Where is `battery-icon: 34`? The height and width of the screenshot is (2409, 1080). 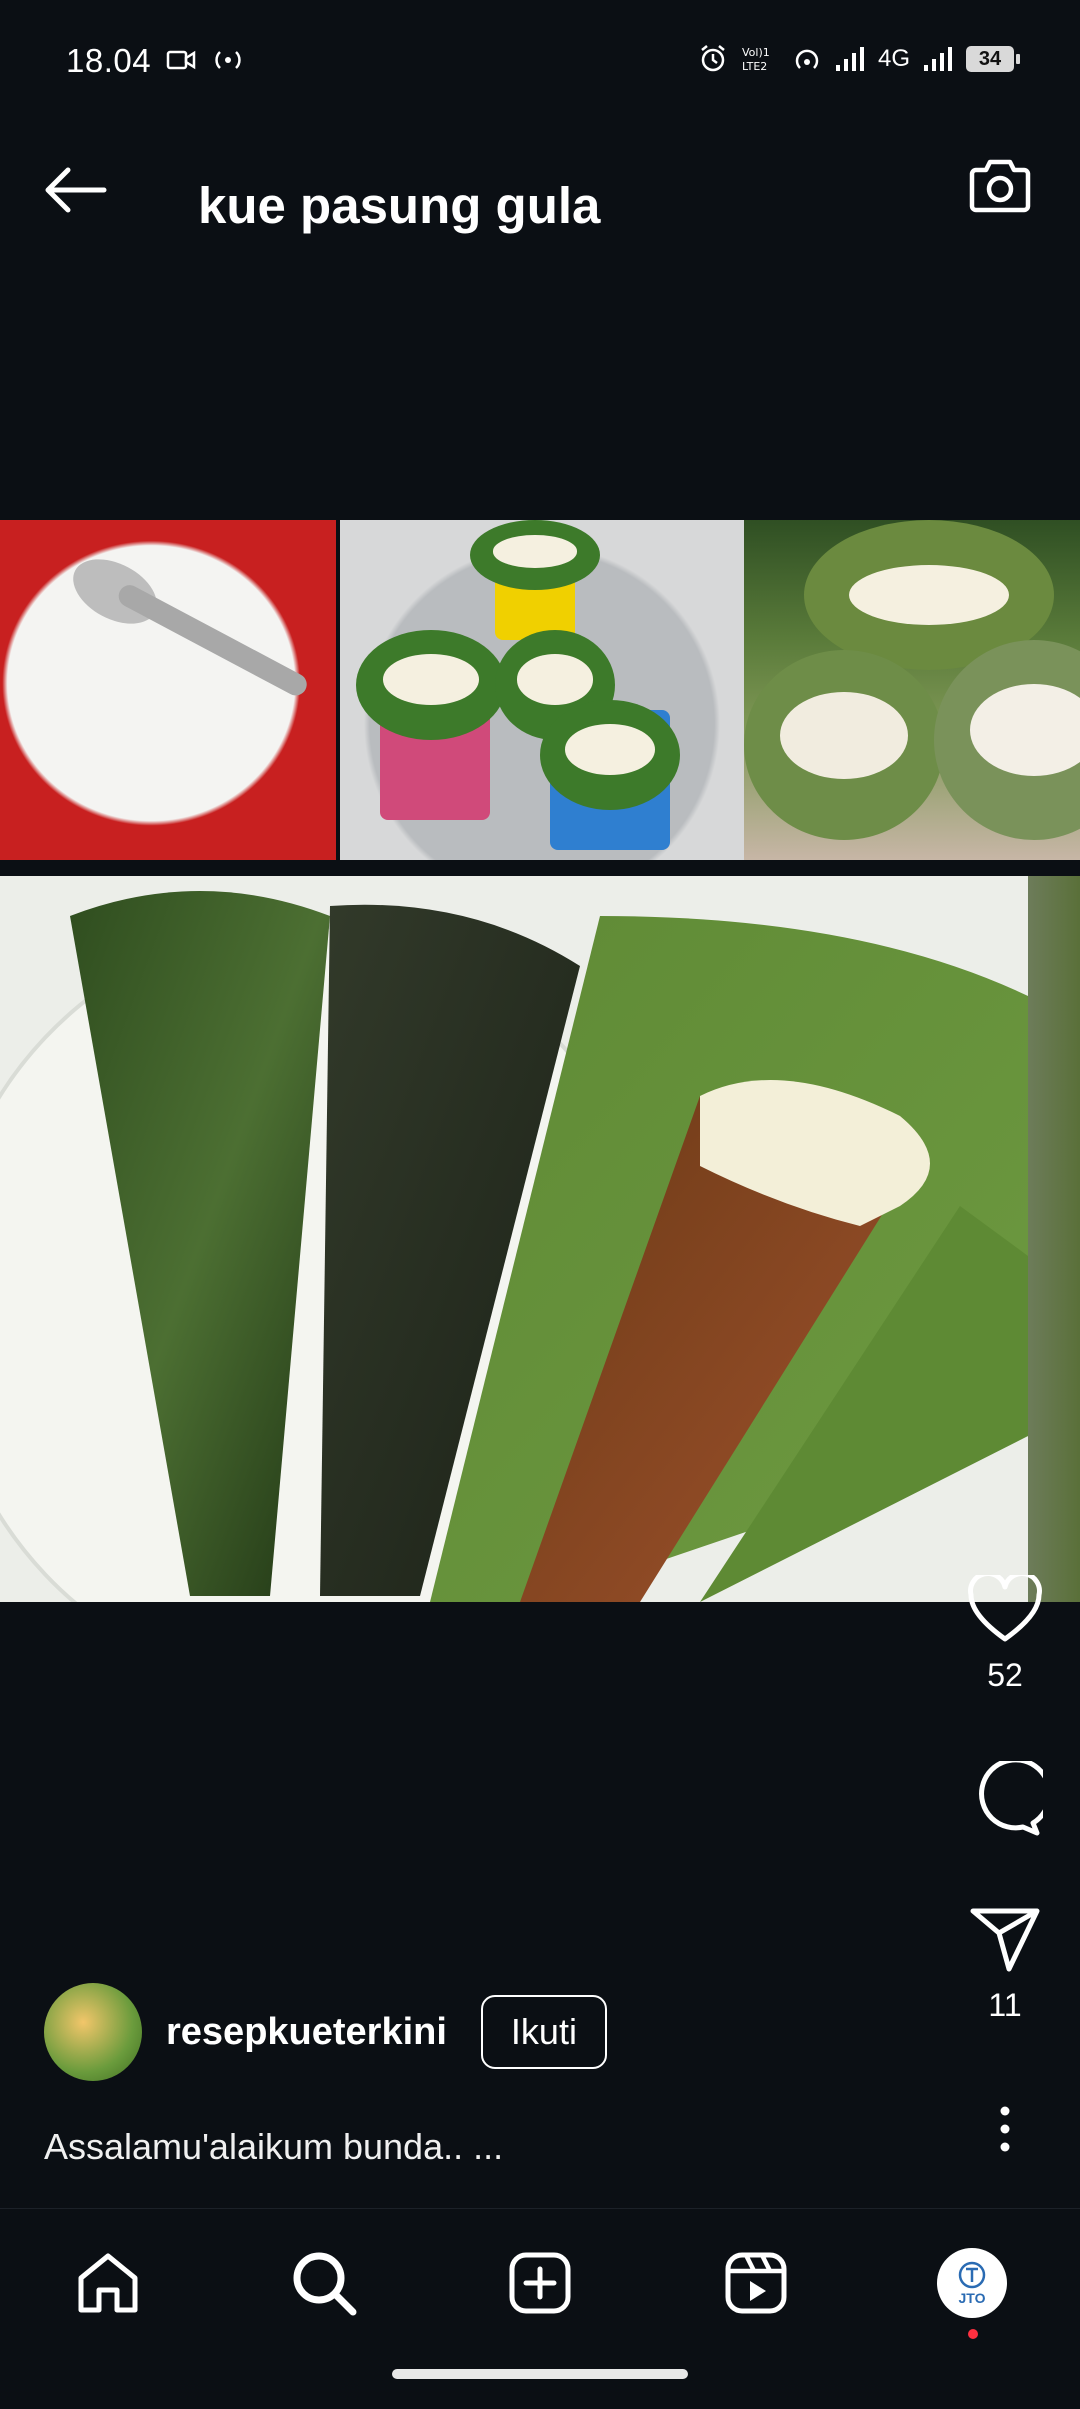 battery-icon: 34 is located at coordinates (993, 59).